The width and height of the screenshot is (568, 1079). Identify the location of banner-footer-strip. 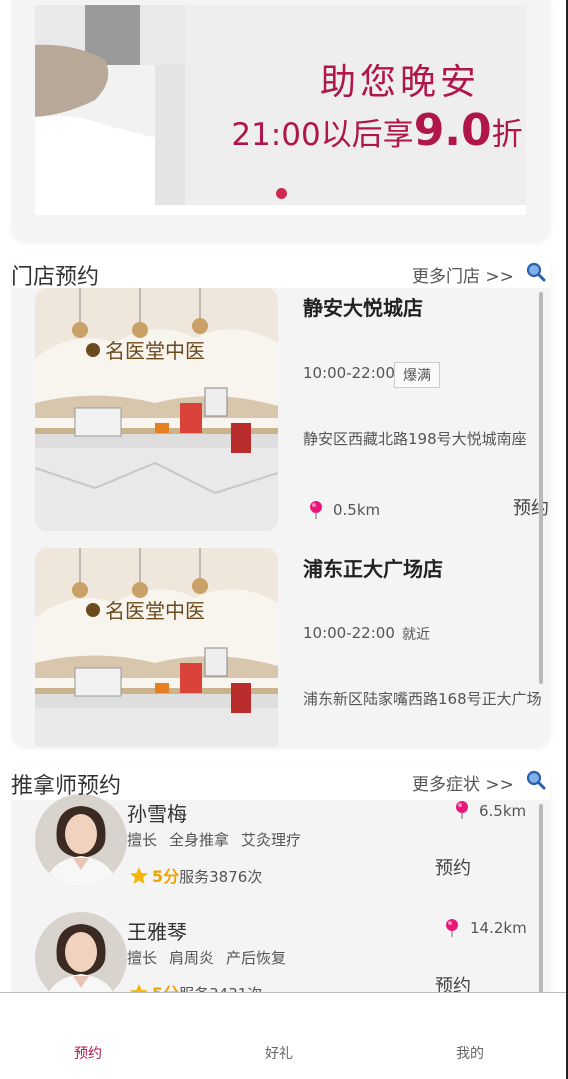
(280, 210).